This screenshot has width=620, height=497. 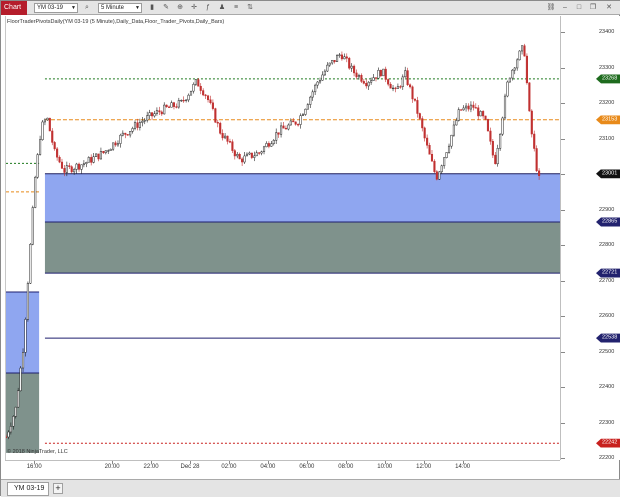 What do you see at coordinates (385, 467) in the screenshot?
I see `x-tick-label: 10:00` at bounding box center [385, 467].